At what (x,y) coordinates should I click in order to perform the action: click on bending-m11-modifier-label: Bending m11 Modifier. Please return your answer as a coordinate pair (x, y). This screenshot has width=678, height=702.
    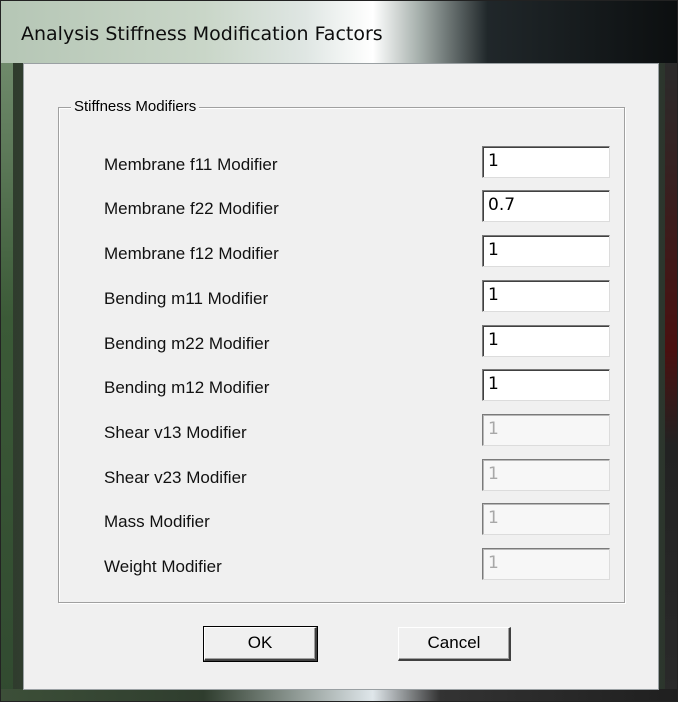
    Looking at the image, I should click on (186, 298).